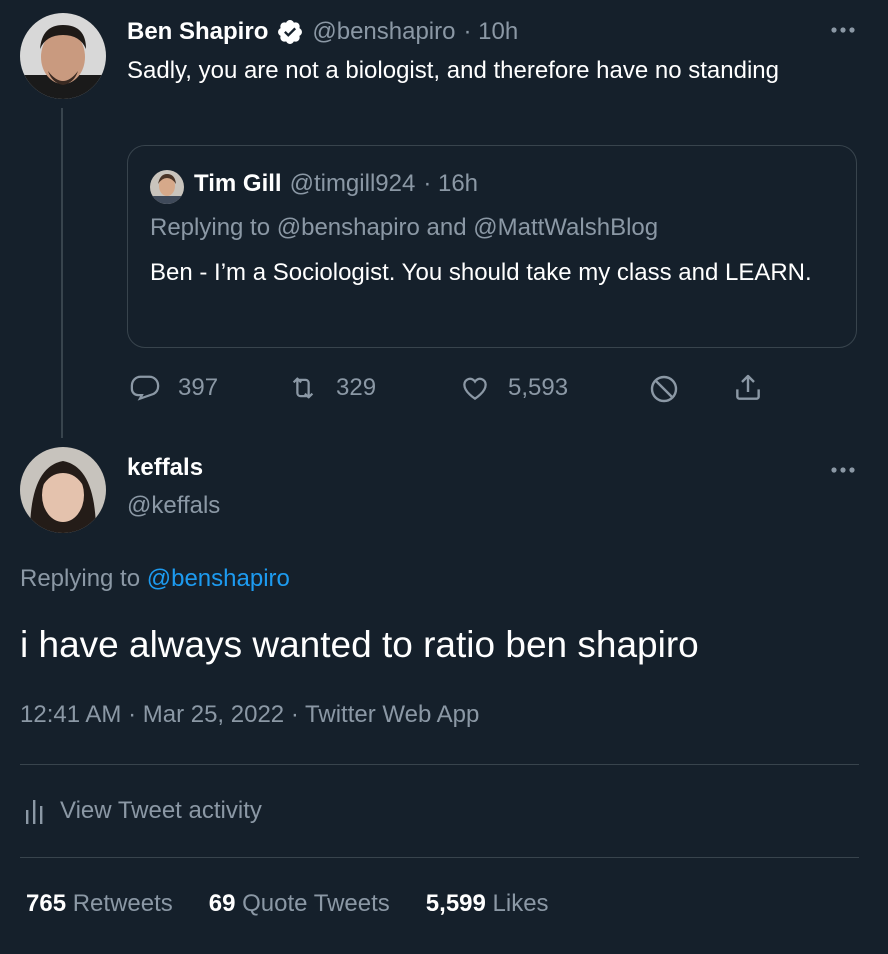  I want to click on tweet-stats: 765 Retweets 69 Quote Tweets 5,599 Likes, so click(287, 904).